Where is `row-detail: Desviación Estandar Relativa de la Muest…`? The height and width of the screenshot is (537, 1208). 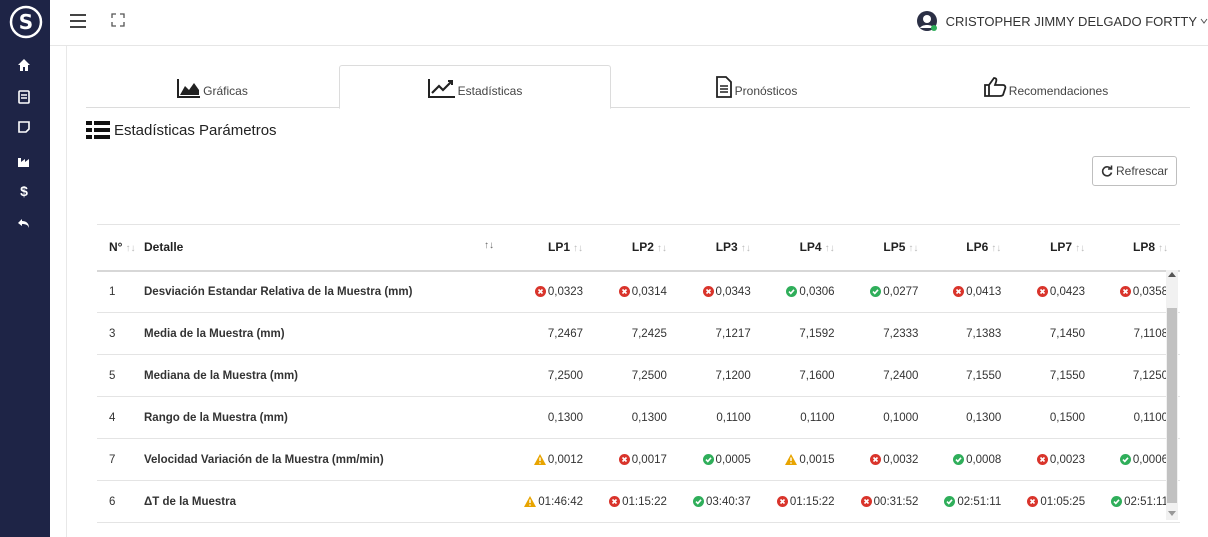
row-detail: Desviación Estandar Relativa de la Muest… is located at coordinates (327, 291).